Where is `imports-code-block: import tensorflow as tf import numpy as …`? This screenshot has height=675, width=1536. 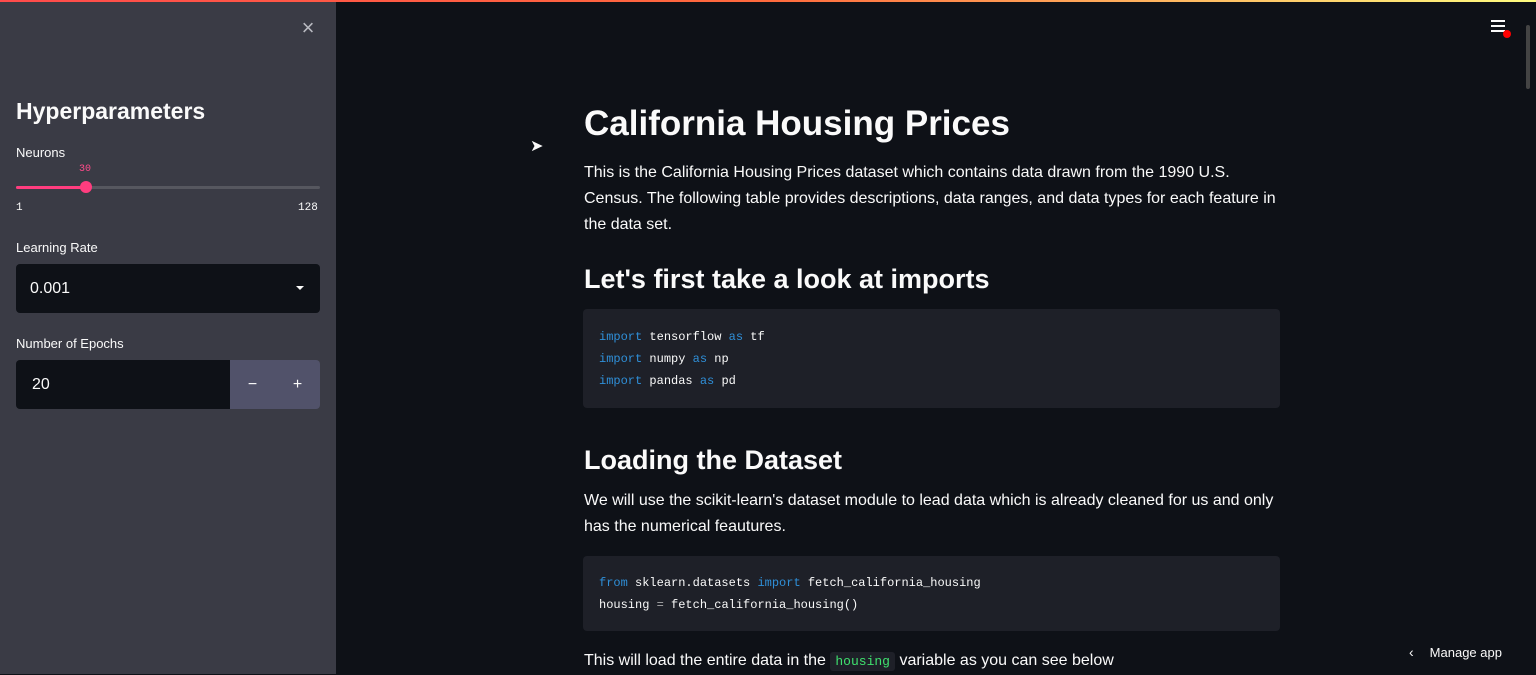 imports-code-block: import tensorflow as tf import numpy as … is located at coordinates (931, 358).